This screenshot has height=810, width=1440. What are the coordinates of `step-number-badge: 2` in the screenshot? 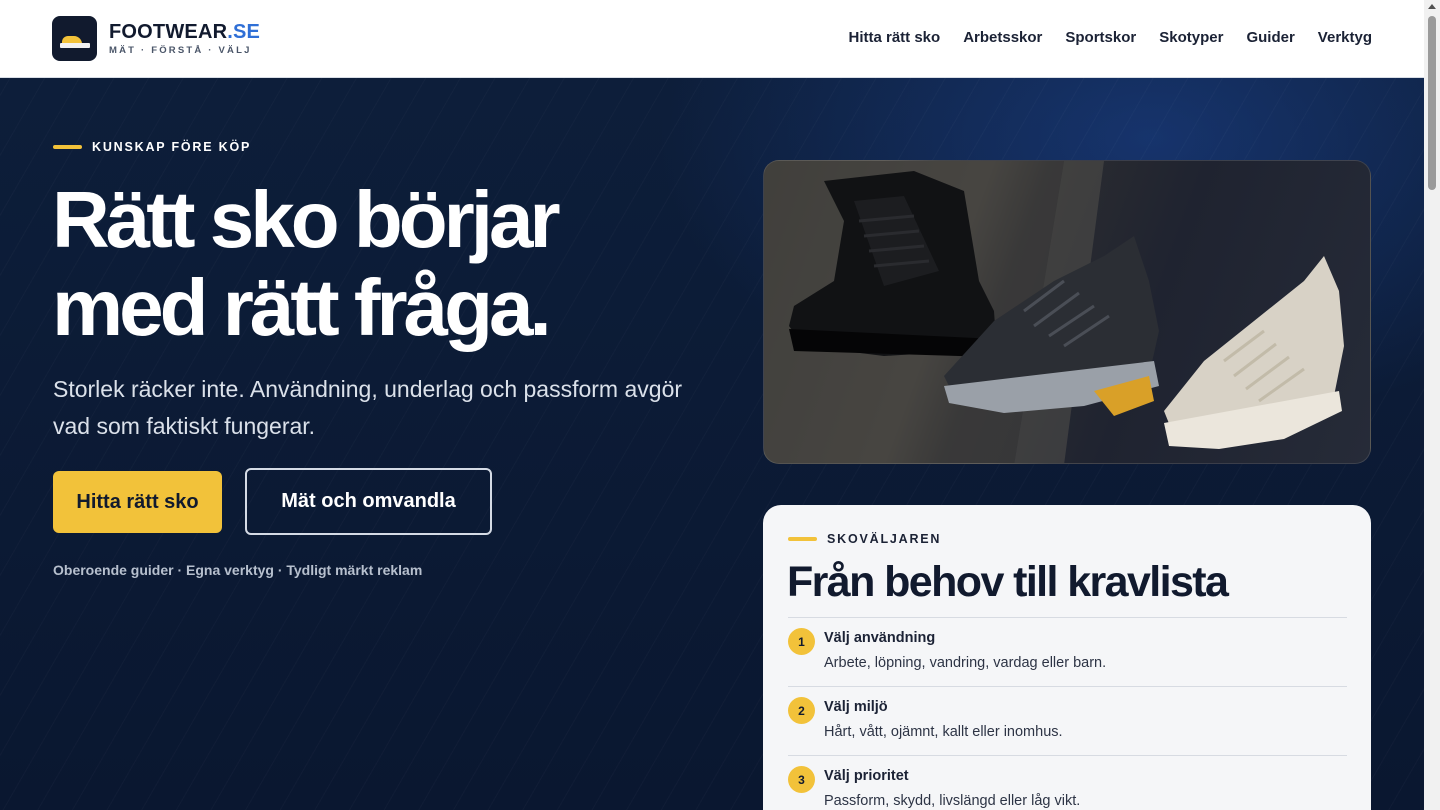 It's located at (801, 710).